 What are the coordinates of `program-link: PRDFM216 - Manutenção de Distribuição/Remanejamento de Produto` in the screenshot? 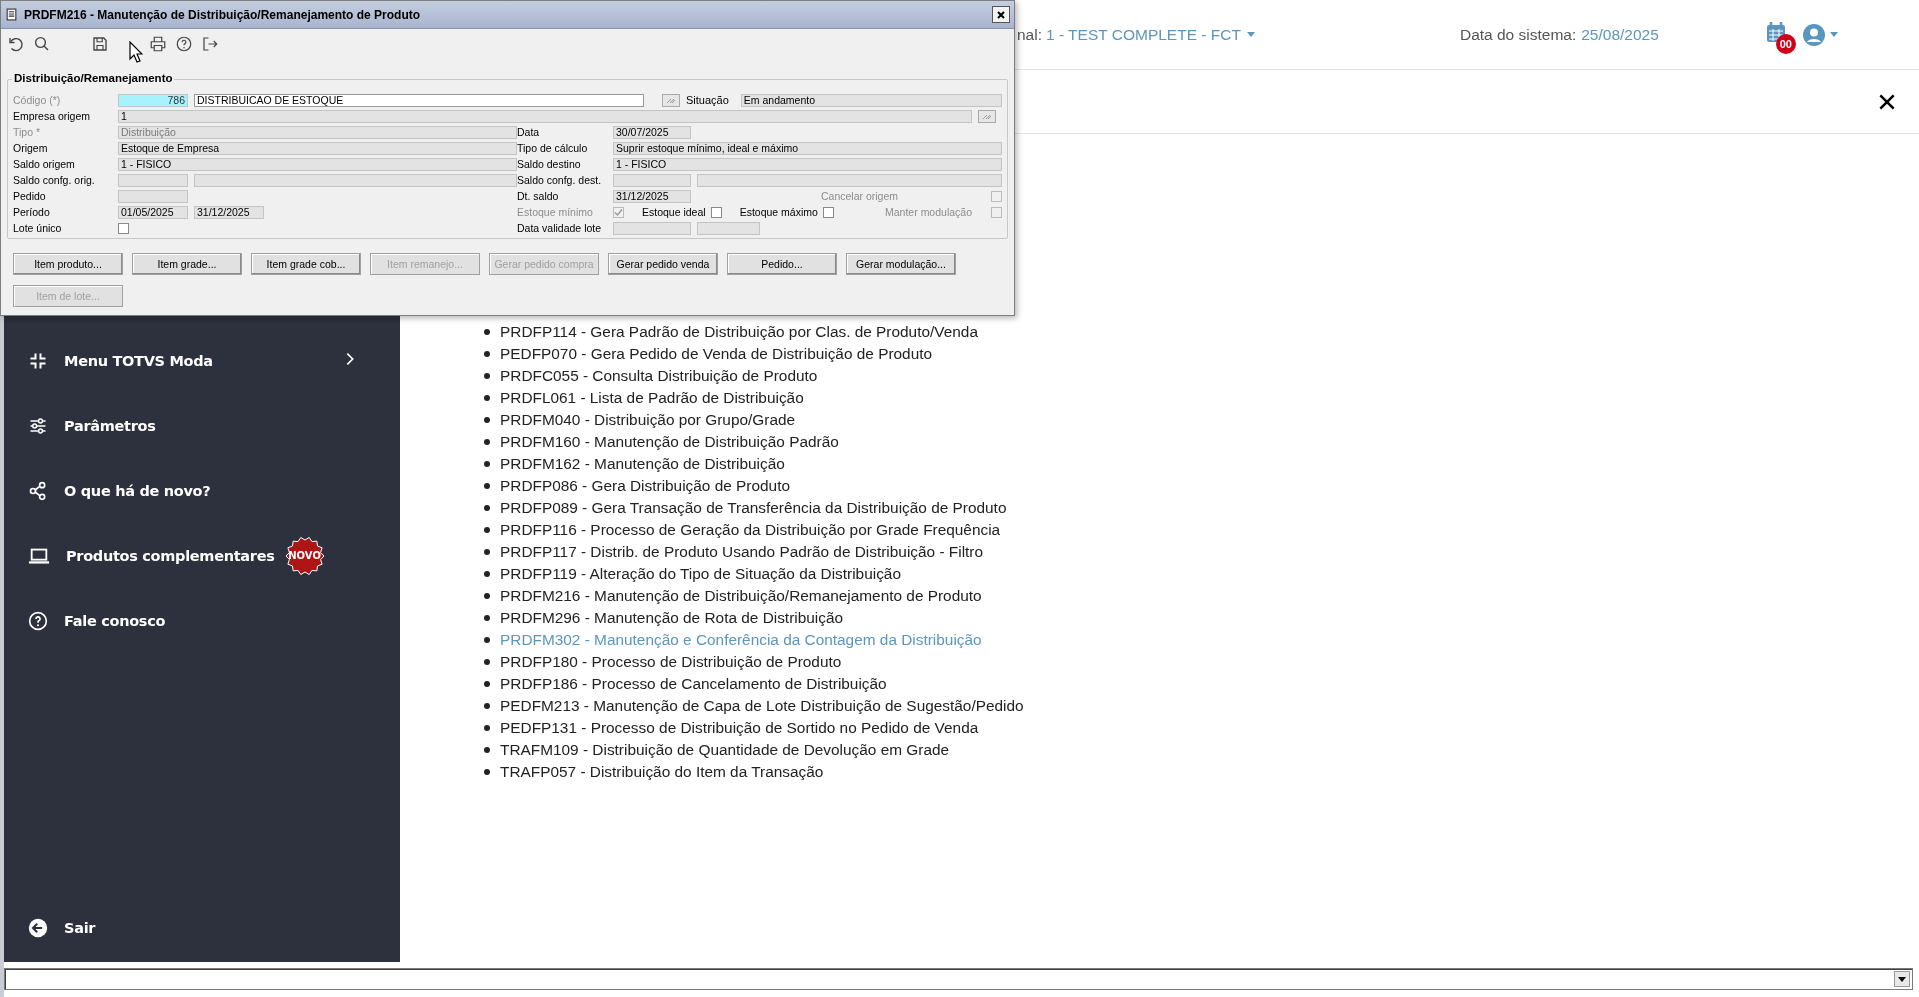 It's located at (741, 596).